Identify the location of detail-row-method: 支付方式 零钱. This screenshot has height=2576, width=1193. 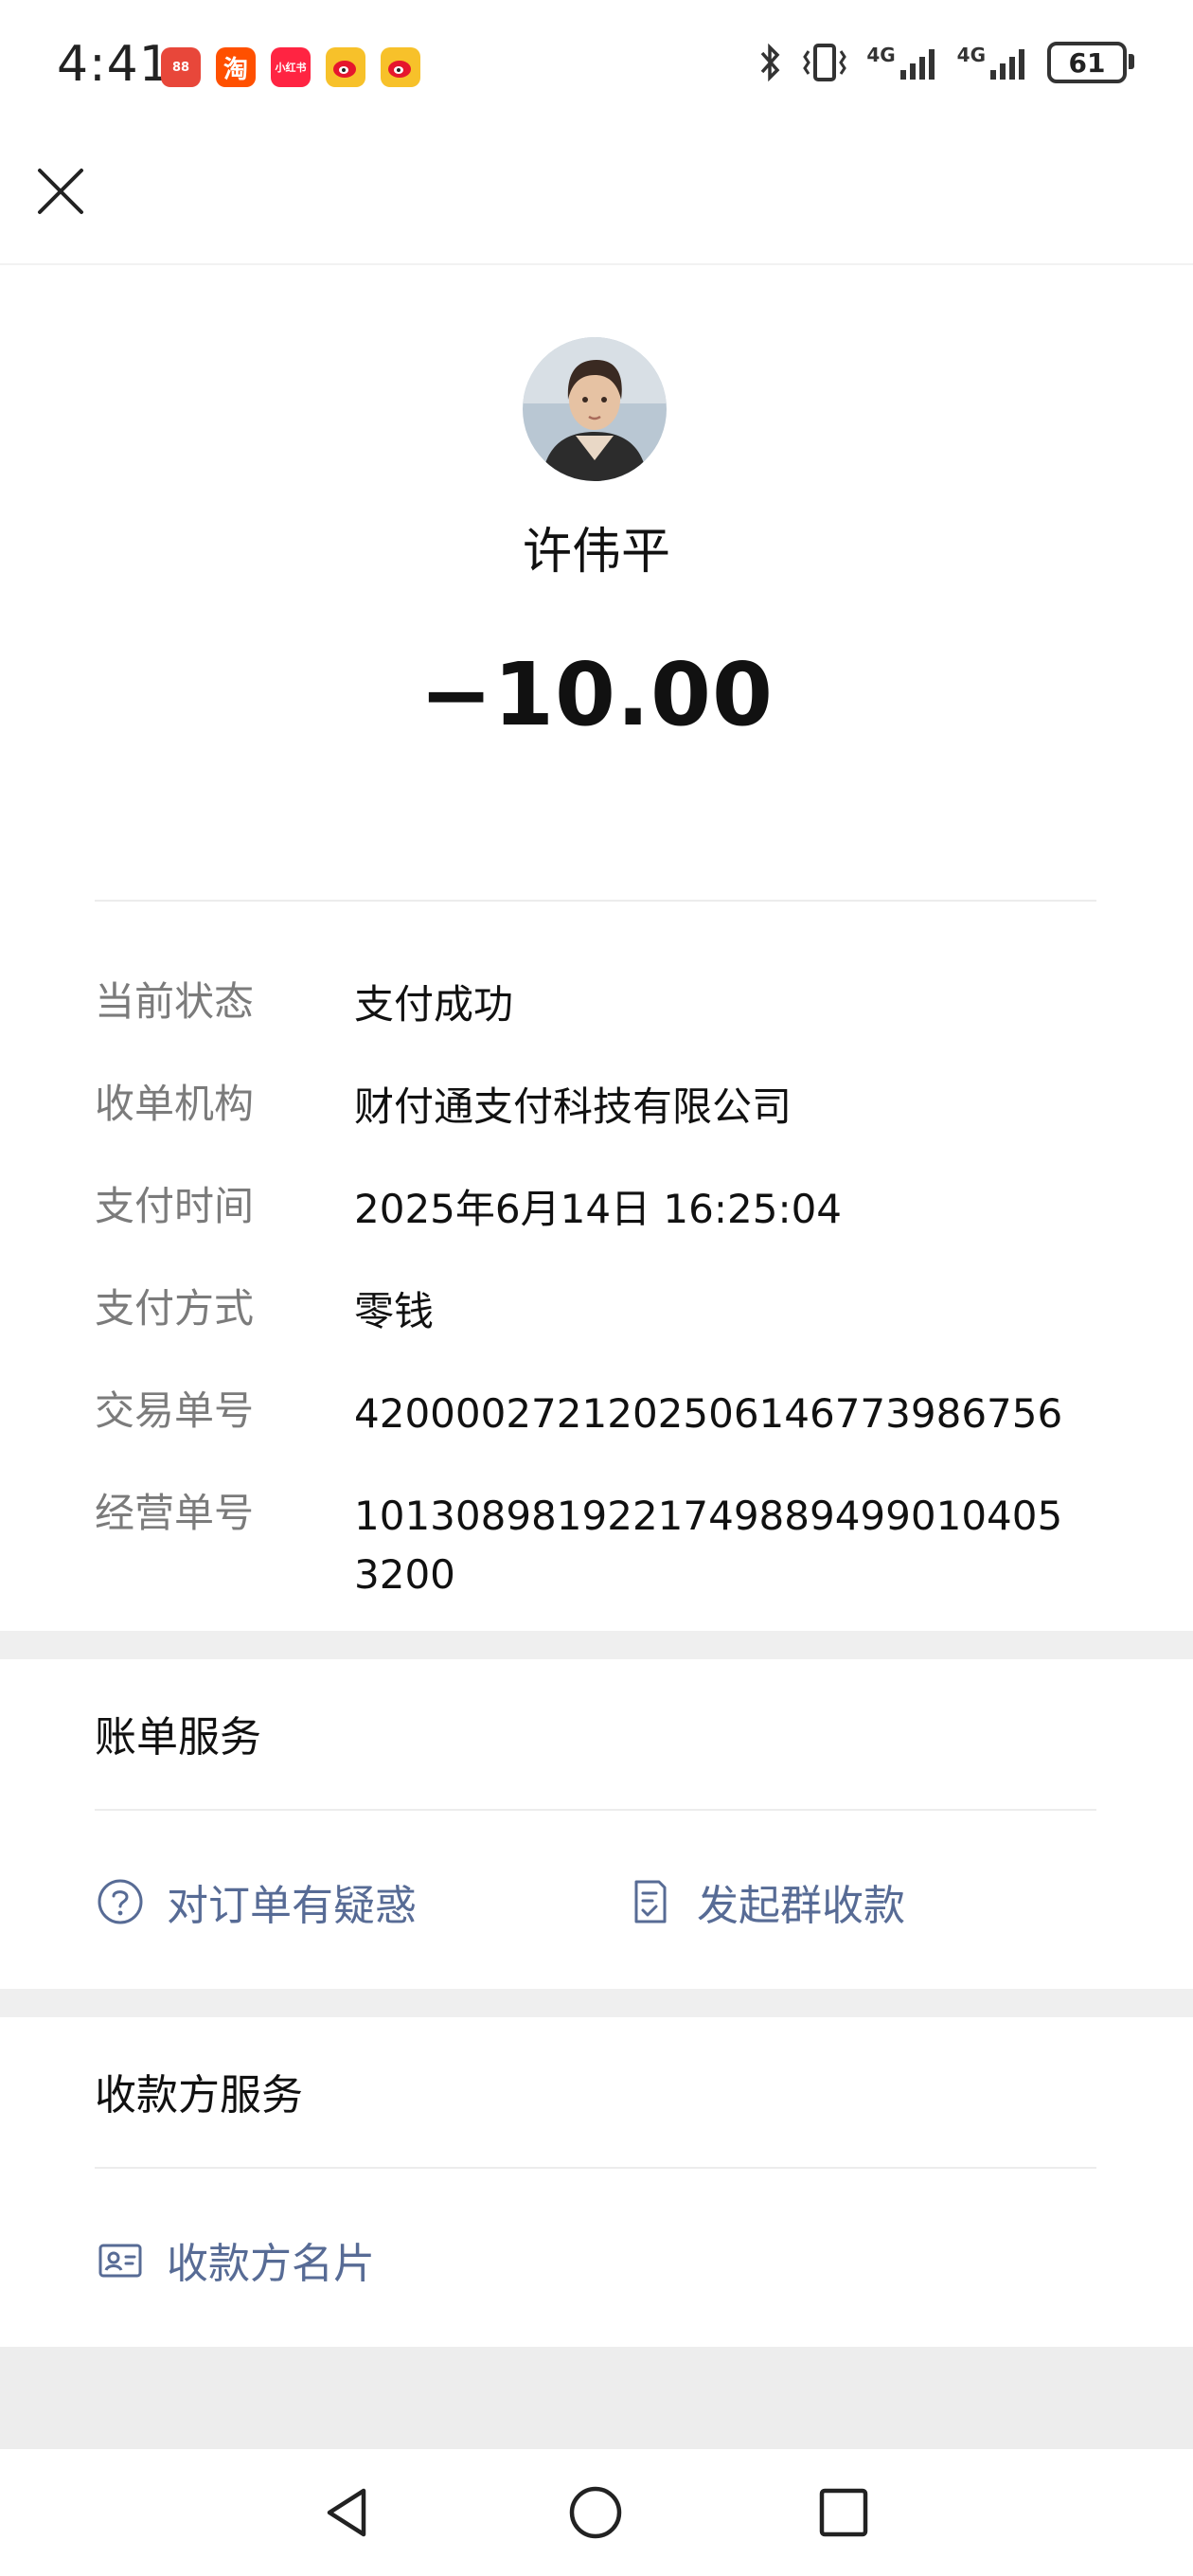
(606, 1311).